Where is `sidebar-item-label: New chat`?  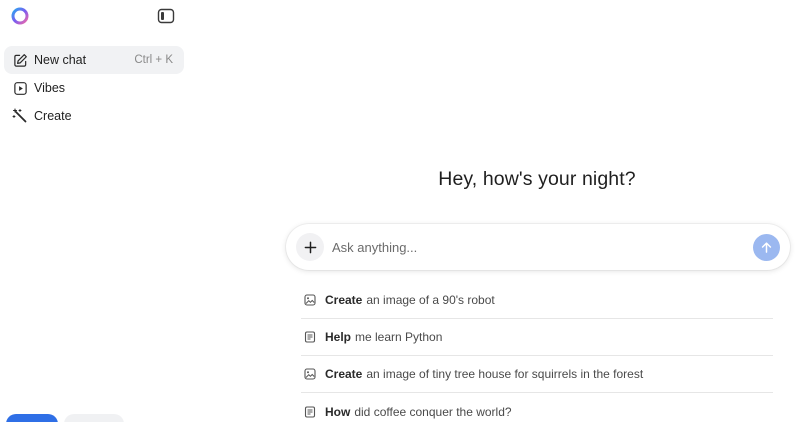
sidebar-item-label: New chat is located at coordinates (60, 60).